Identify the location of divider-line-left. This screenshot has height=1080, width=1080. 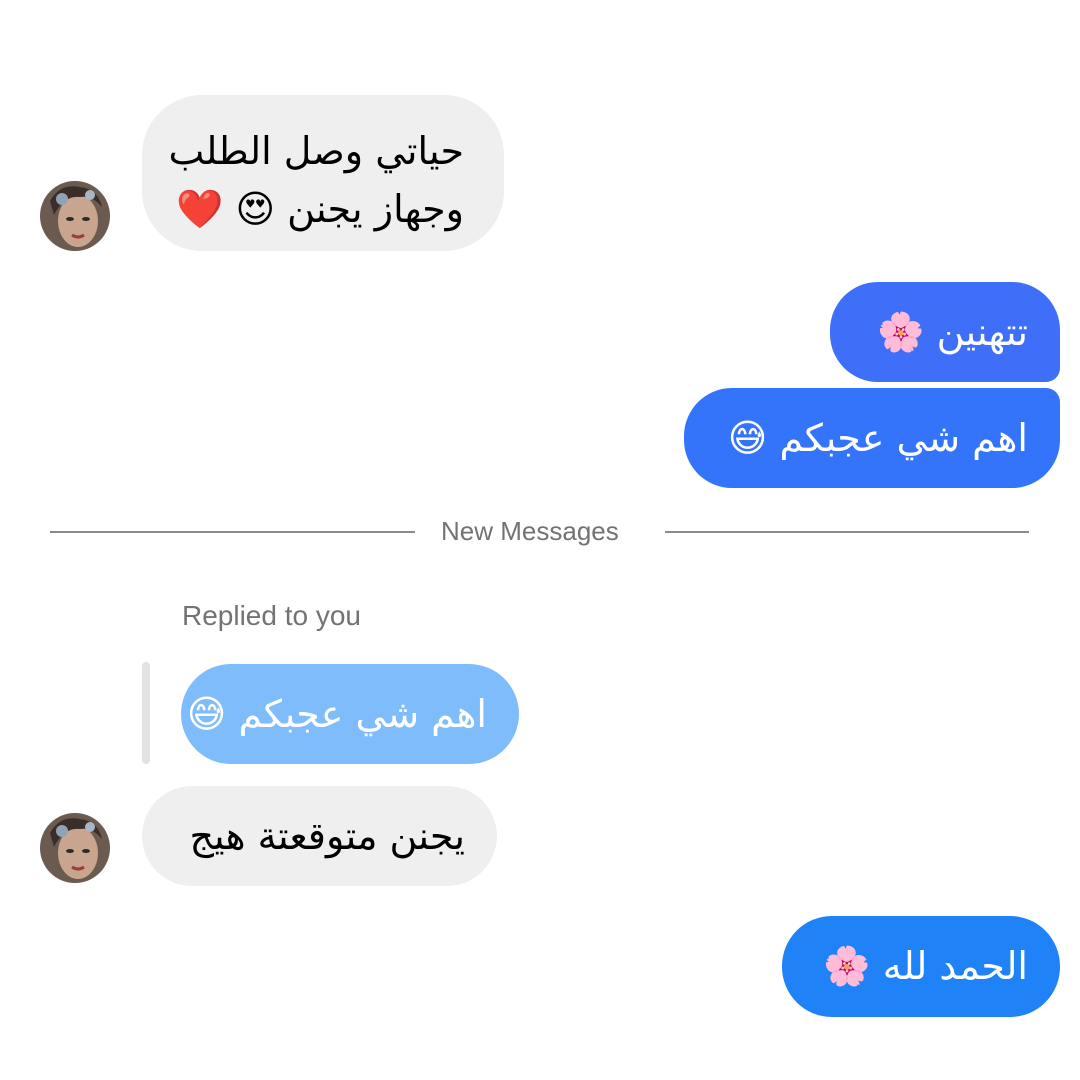
(232, 532).